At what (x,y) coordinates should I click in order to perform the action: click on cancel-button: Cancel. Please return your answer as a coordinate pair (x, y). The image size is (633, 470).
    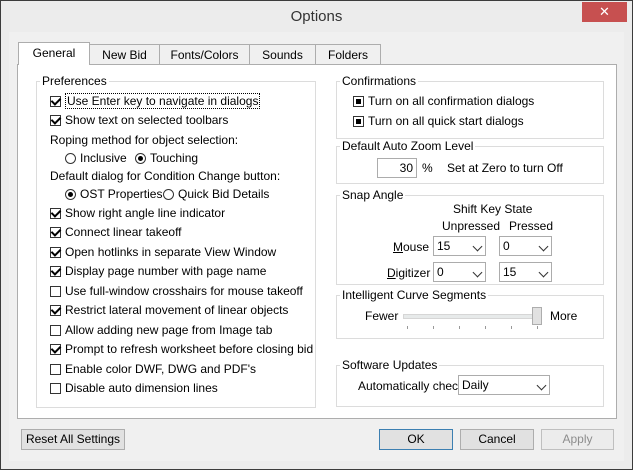
    Looking at the image, I should click on (497, 439).